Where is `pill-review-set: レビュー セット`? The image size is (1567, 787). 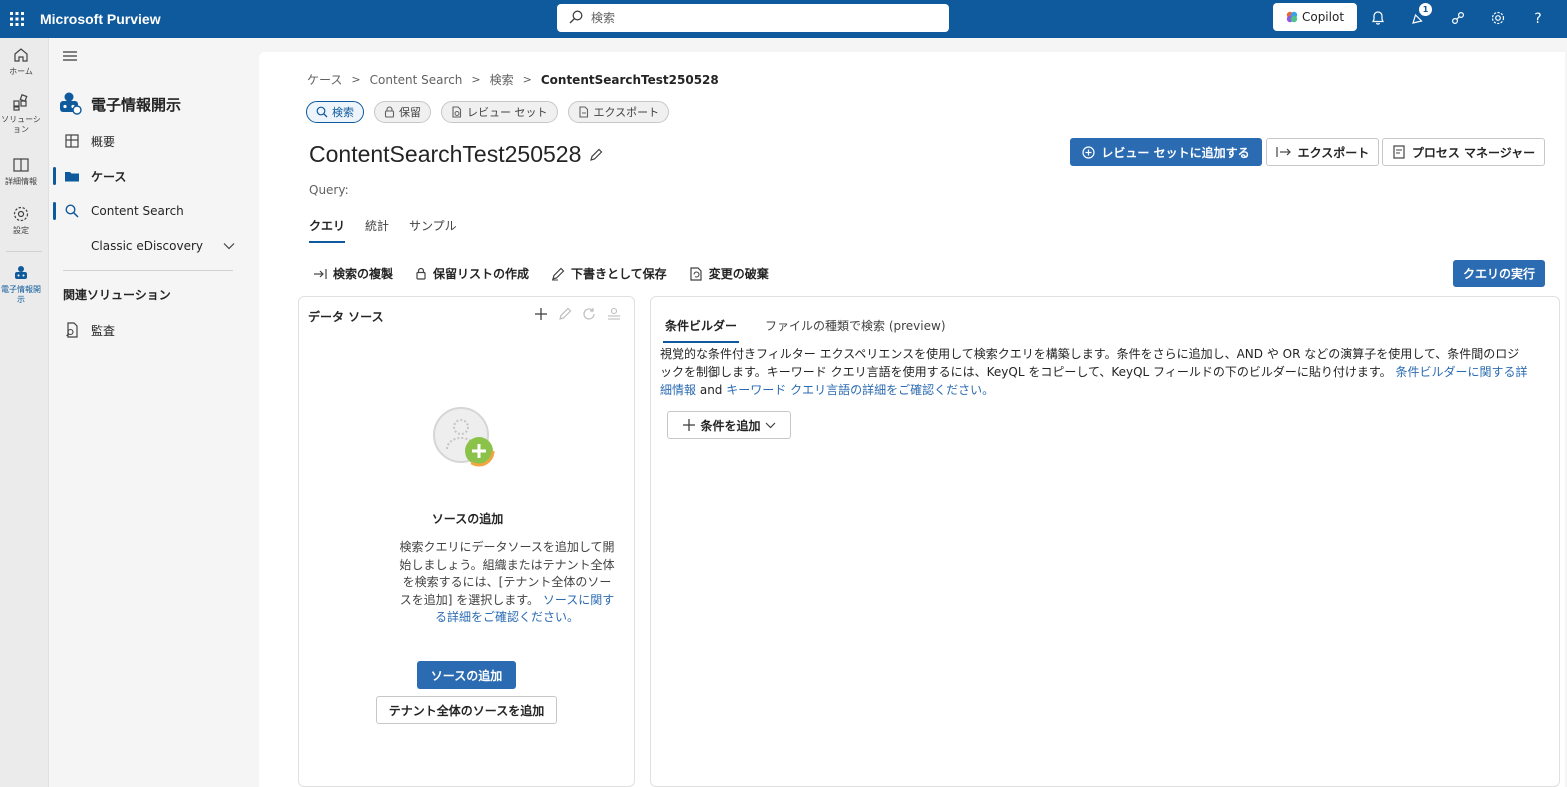
pill-review-set: レビュー セット is located at coordinates (499, 112).